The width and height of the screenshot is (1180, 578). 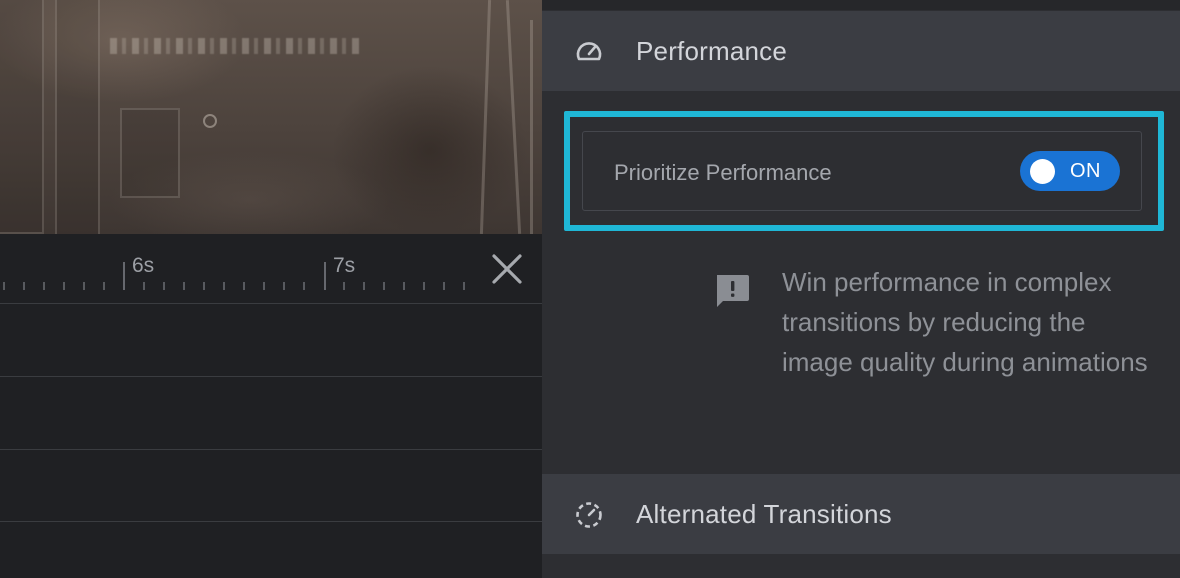 I want to click on ruler-label-6s: 6s, so click(x=143, y=265).